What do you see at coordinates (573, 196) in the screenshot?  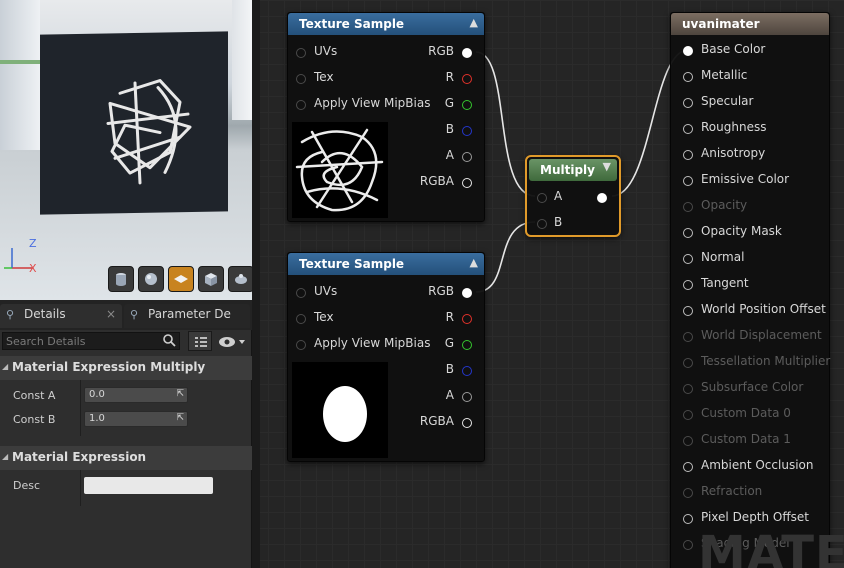 I see `multiply-node: Multiply ▼ A B` at bounding box center [573, 196].